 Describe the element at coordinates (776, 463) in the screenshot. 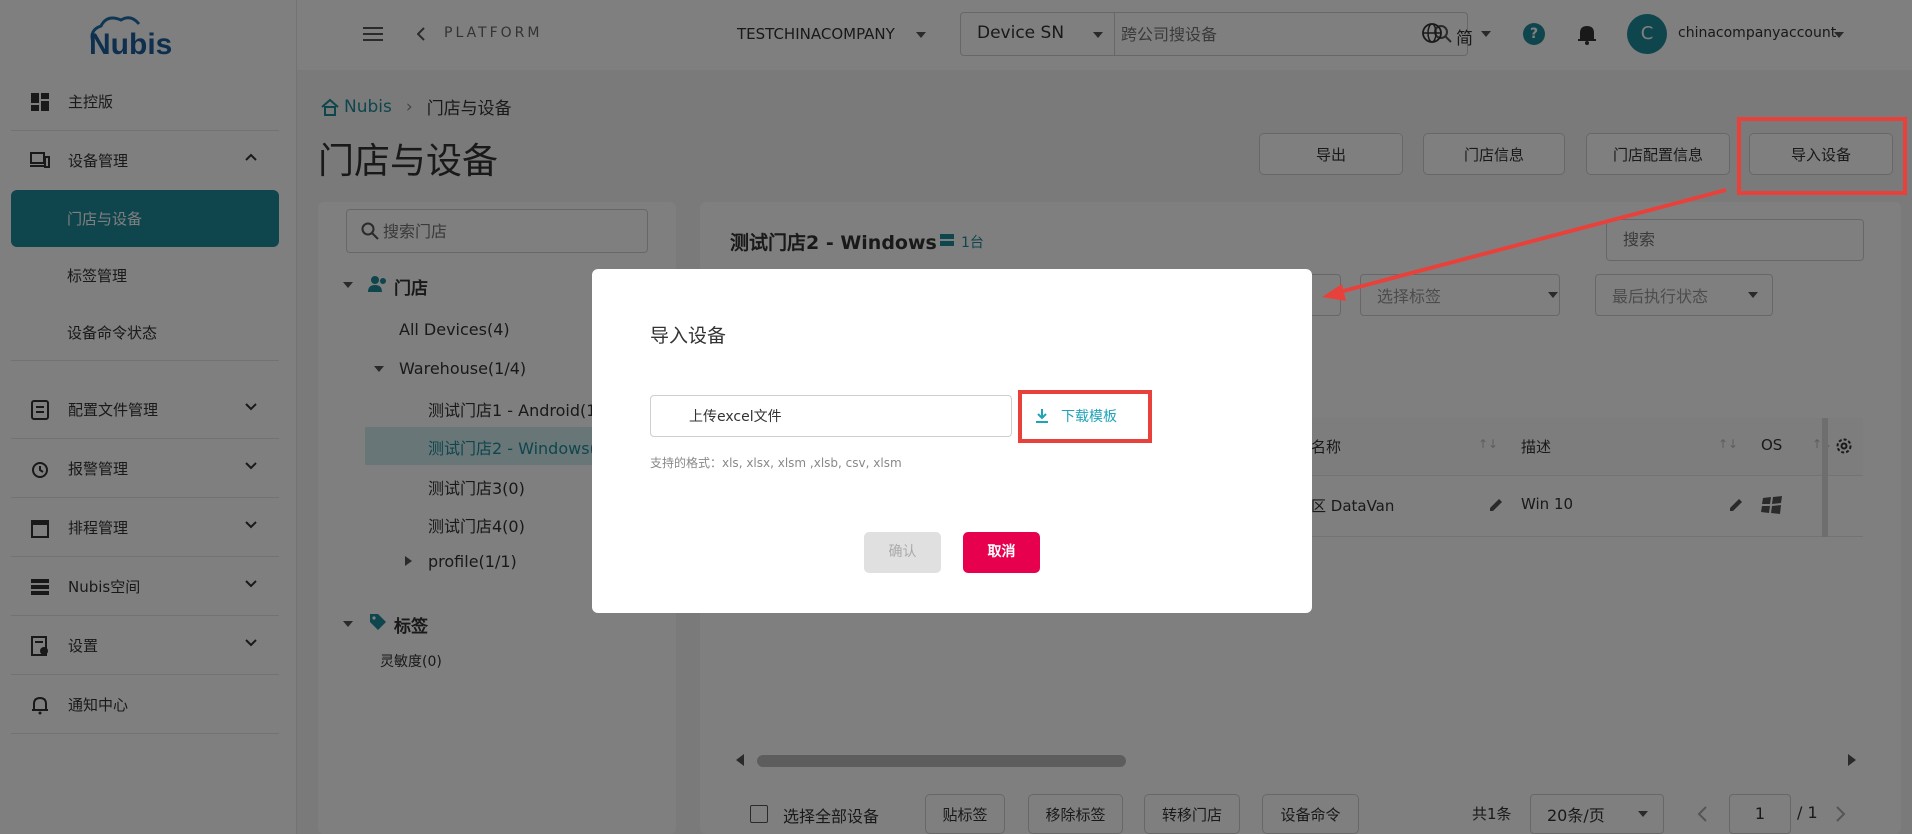

I see `supported-formats-hint: 支持的格式：xls, xlsx, xlsm ,xlsb, csv, xlsm` at that location.